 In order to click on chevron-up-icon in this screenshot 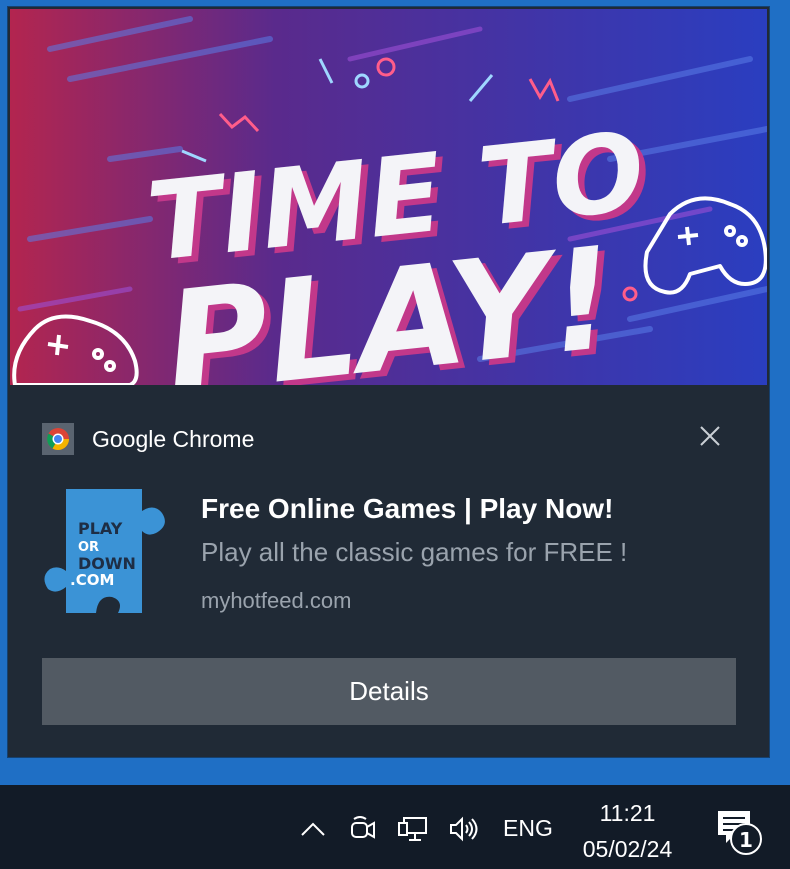, I will do `click(313, 829)`.